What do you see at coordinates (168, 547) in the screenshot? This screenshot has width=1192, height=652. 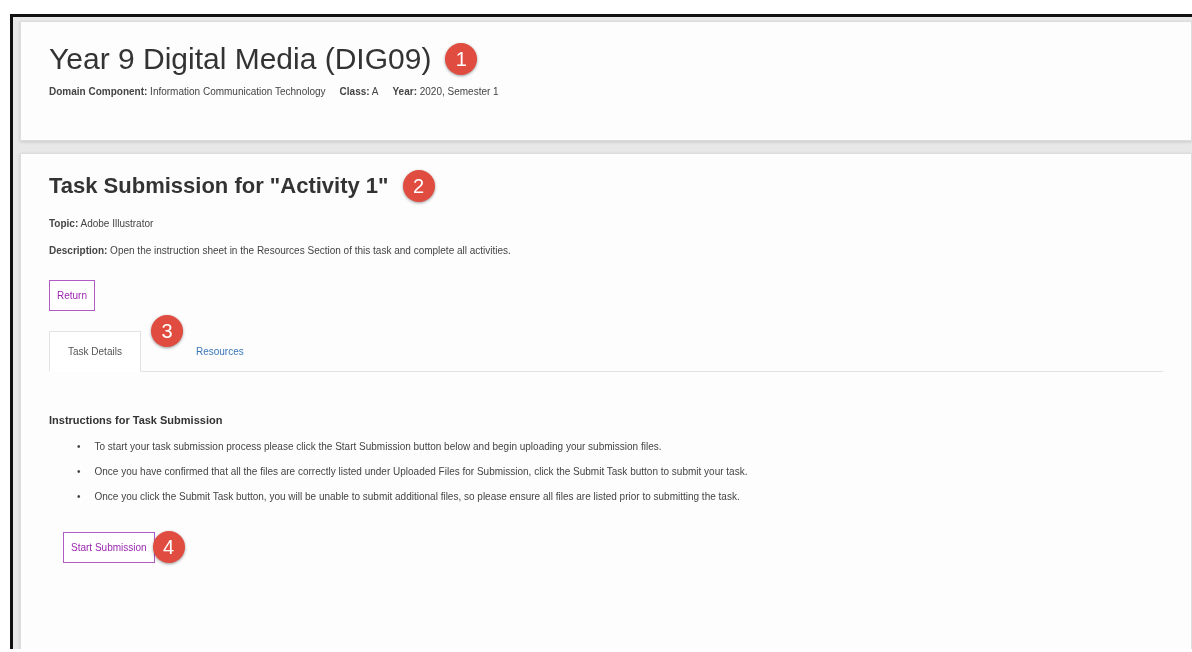 I see `step-marker: 4` at bounding box center [168, 547].